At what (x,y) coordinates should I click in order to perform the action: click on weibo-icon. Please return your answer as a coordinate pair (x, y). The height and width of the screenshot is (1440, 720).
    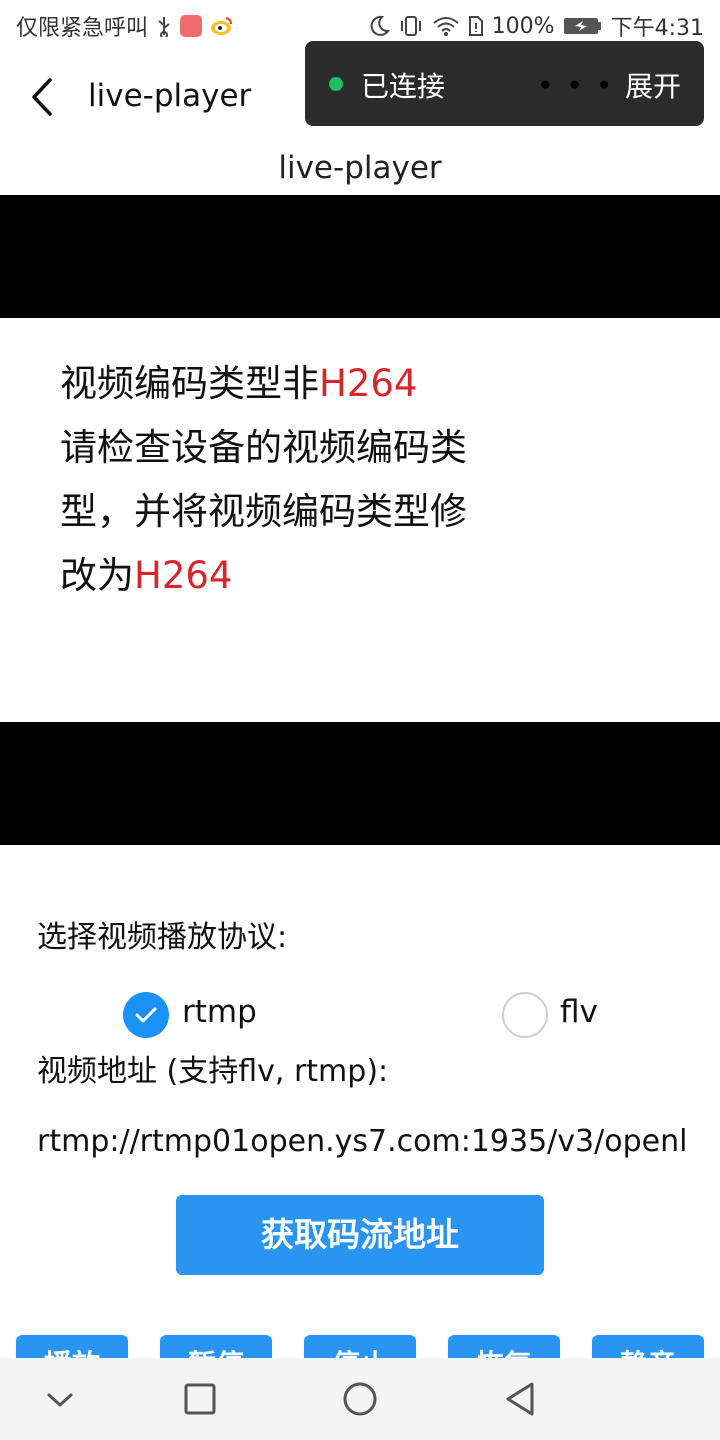
    Looking at the image, I should click on (222, 26).